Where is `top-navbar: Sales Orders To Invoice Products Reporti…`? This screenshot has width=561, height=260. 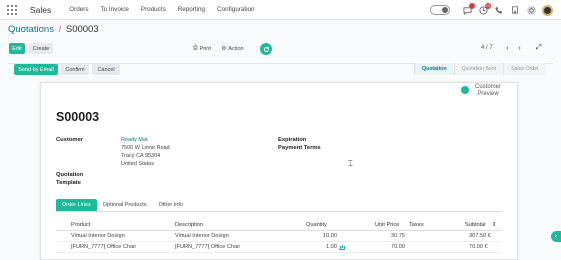 top-navbar: Sales Orders To Invoice Products Reporti… is located at coordinates (280, 10).